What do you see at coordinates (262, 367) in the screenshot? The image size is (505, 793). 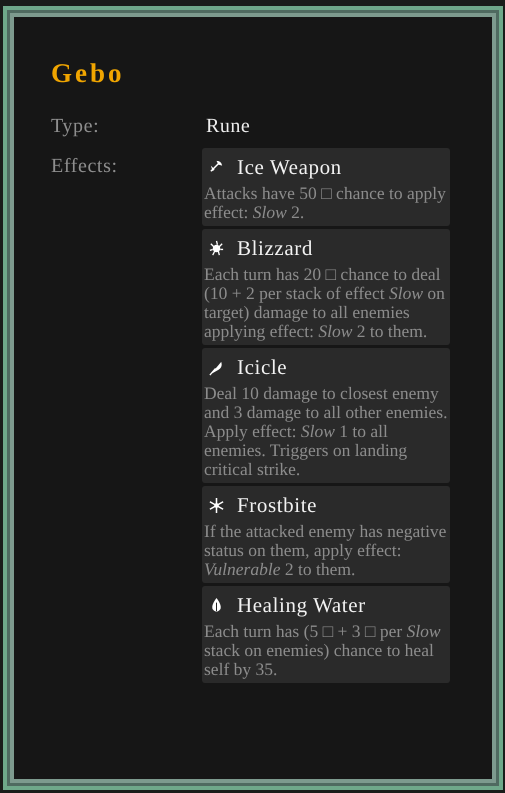 I see `effect-name: Icicle` at bounding box center [262, 367].